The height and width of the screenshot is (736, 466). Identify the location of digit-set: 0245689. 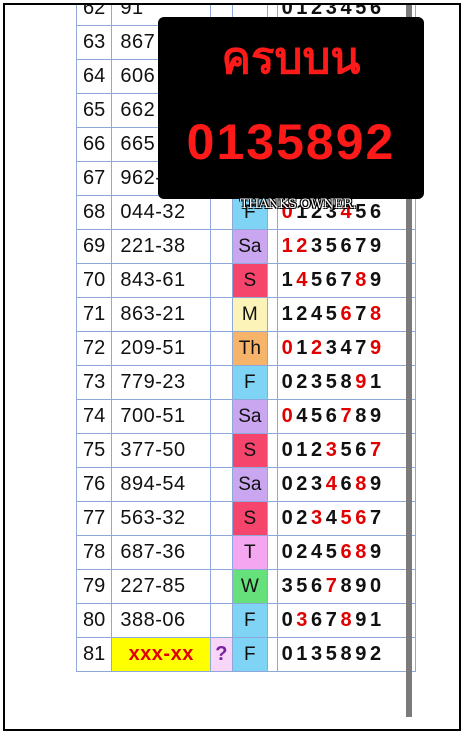
(346, 552).